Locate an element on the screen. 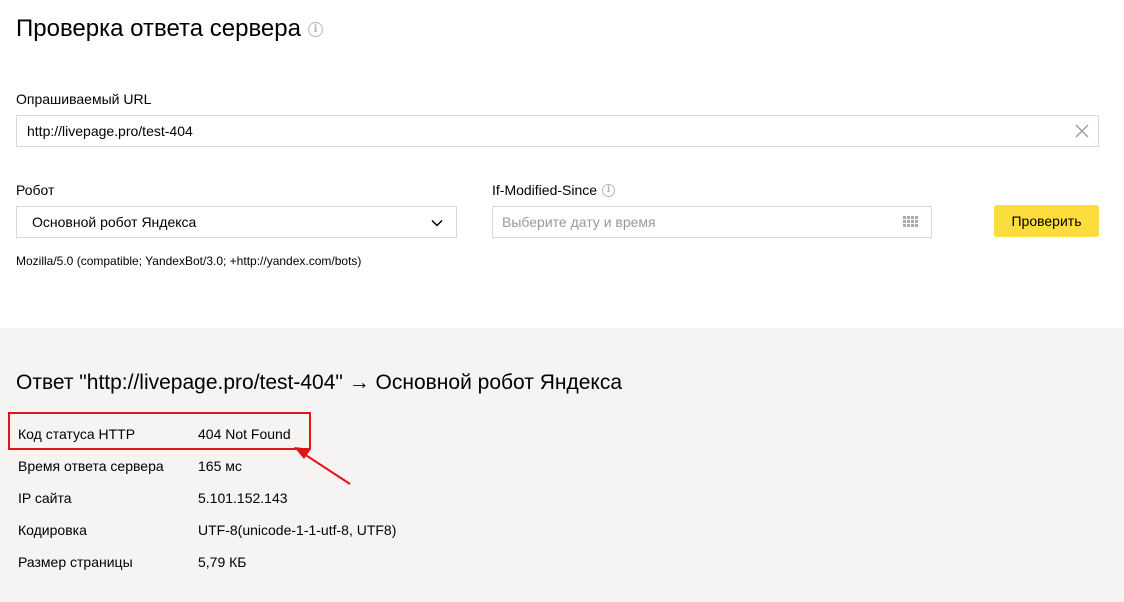 The image size is (1124, 602). robot-label: Робот is located at coordinates (35, 190).